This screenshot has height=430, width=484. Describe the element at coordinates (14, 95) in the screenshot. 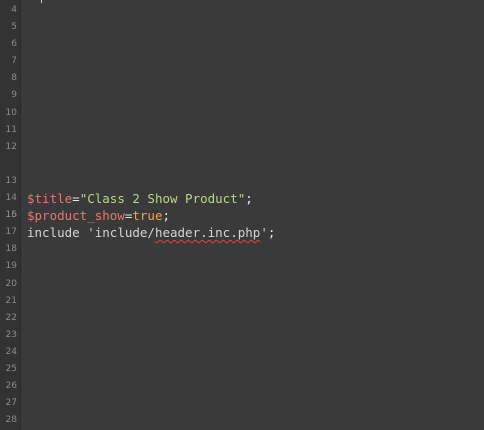

I see `line-number: 9` at that location.